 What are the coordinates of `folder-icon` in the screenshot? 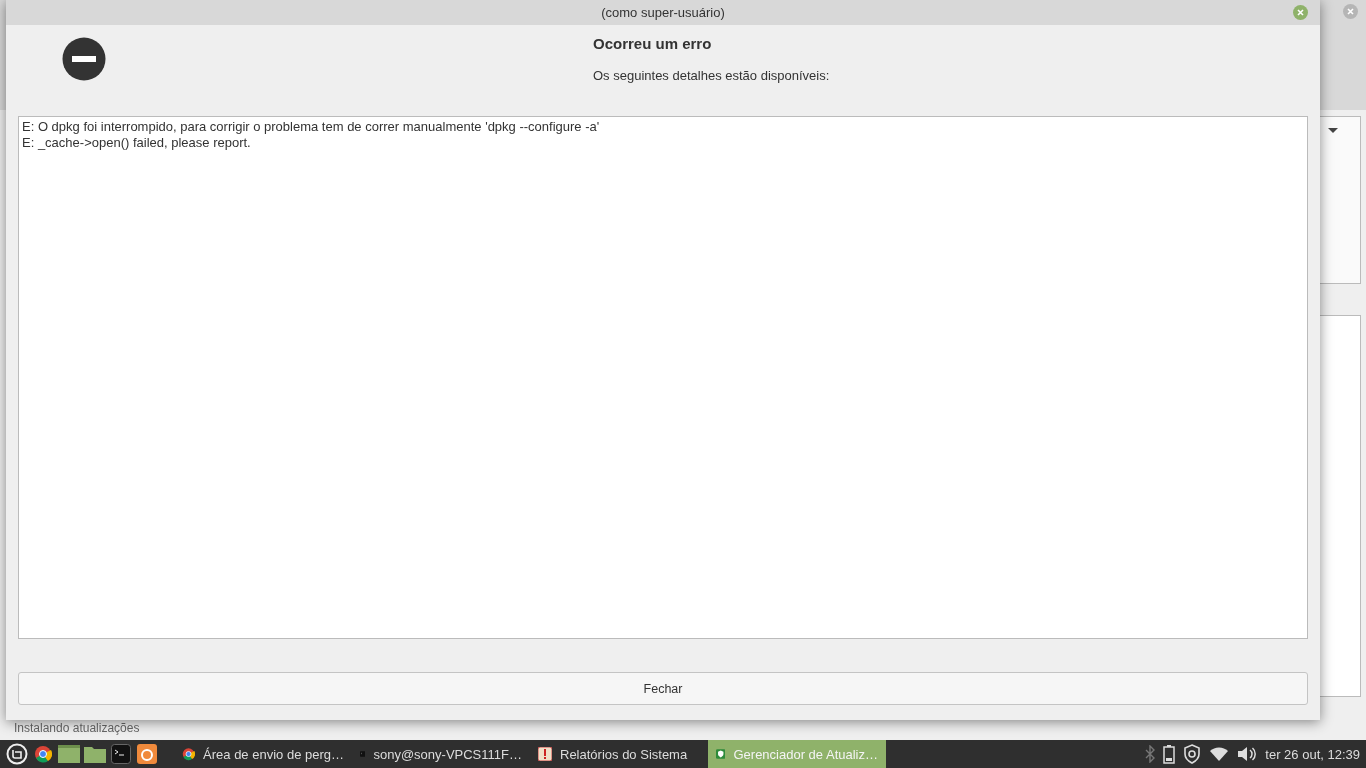 It's located at (95, 754).